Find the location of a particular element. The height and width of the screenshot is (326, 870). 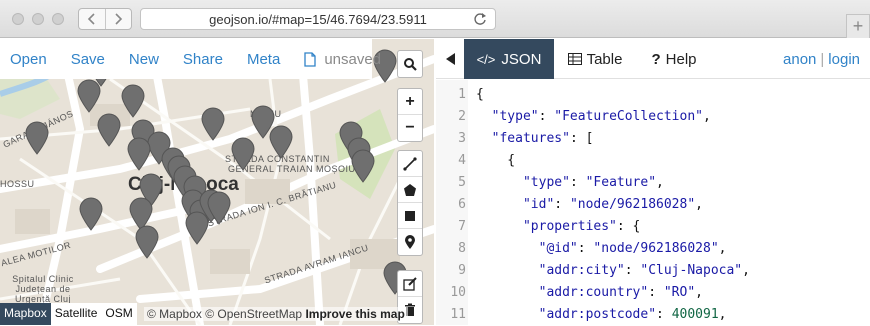

url-text: geojson.io/#map=15/46.7694/23.5911 is located at coordinates (318, 19).